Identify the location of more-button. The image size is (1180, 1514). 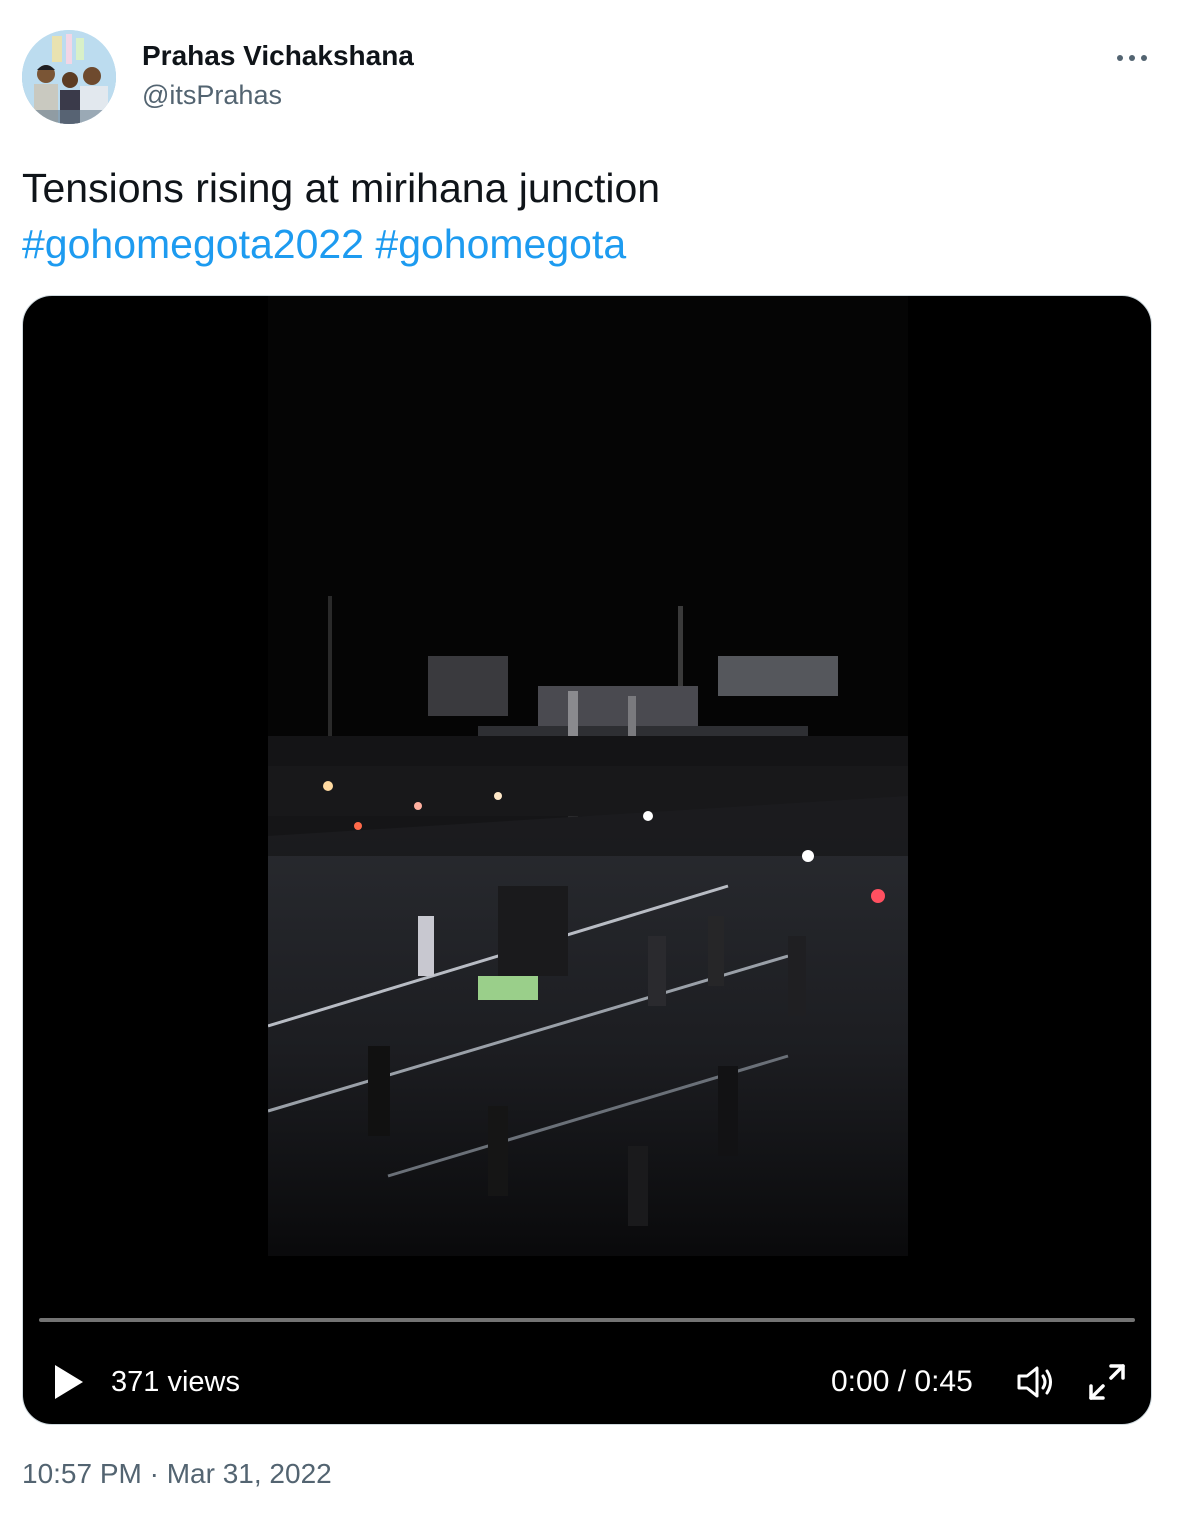
(1132, 58).